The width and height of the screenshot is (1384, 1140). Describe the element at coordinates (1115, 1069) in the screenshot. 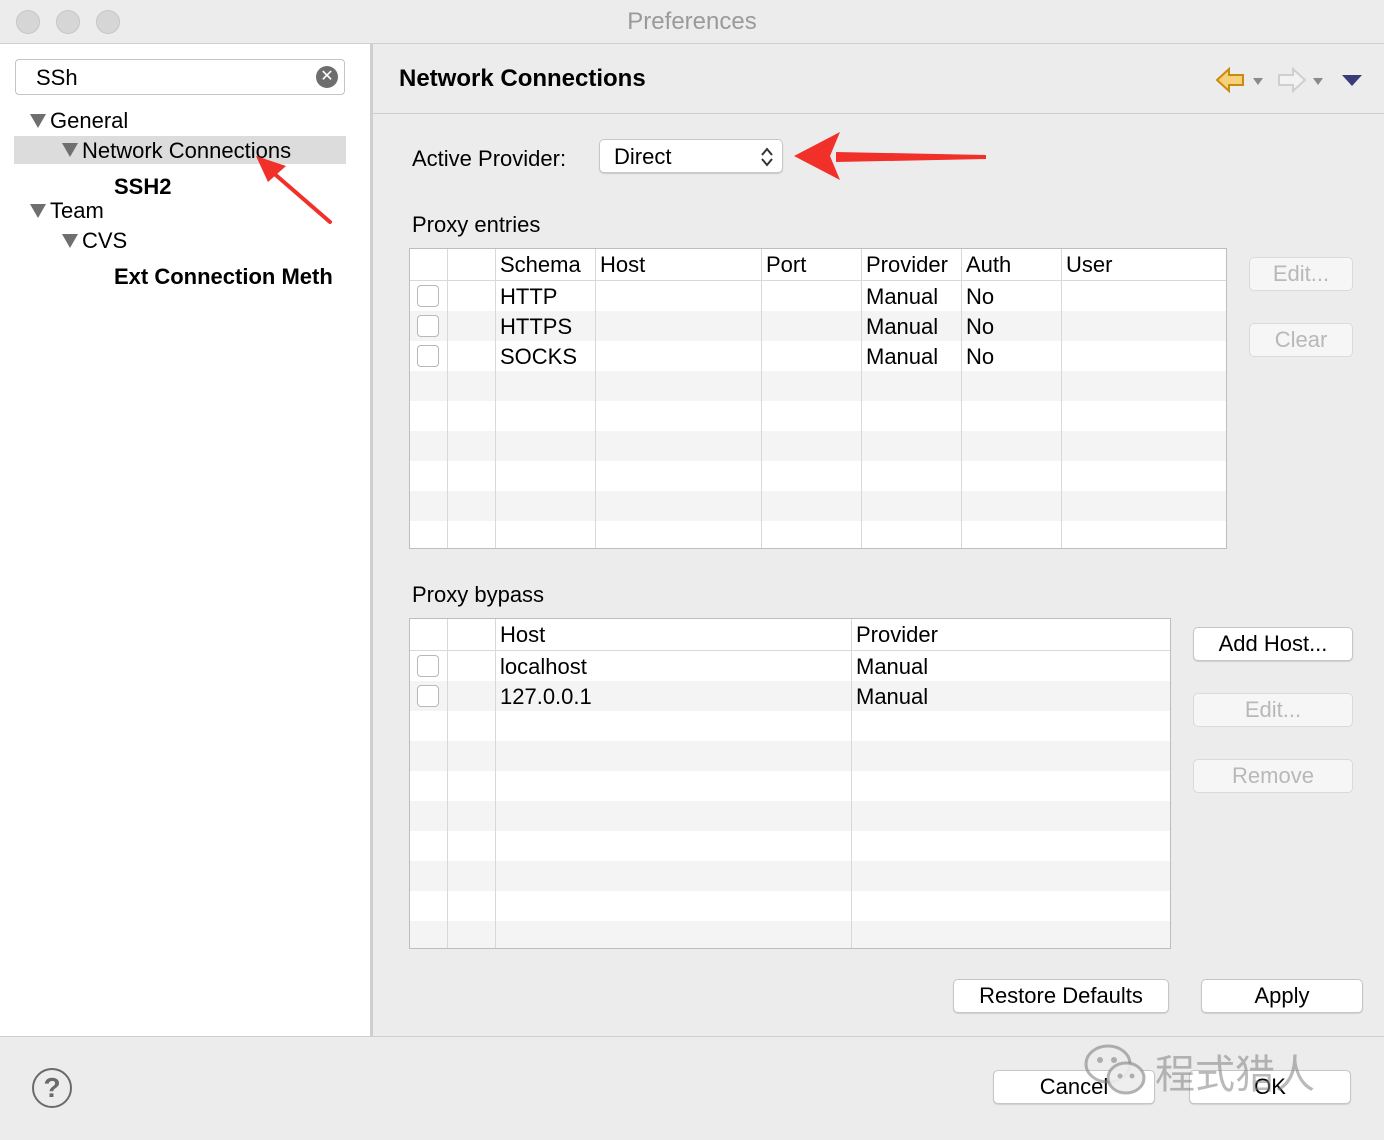

I see `wechat-logo-icon` at that location.